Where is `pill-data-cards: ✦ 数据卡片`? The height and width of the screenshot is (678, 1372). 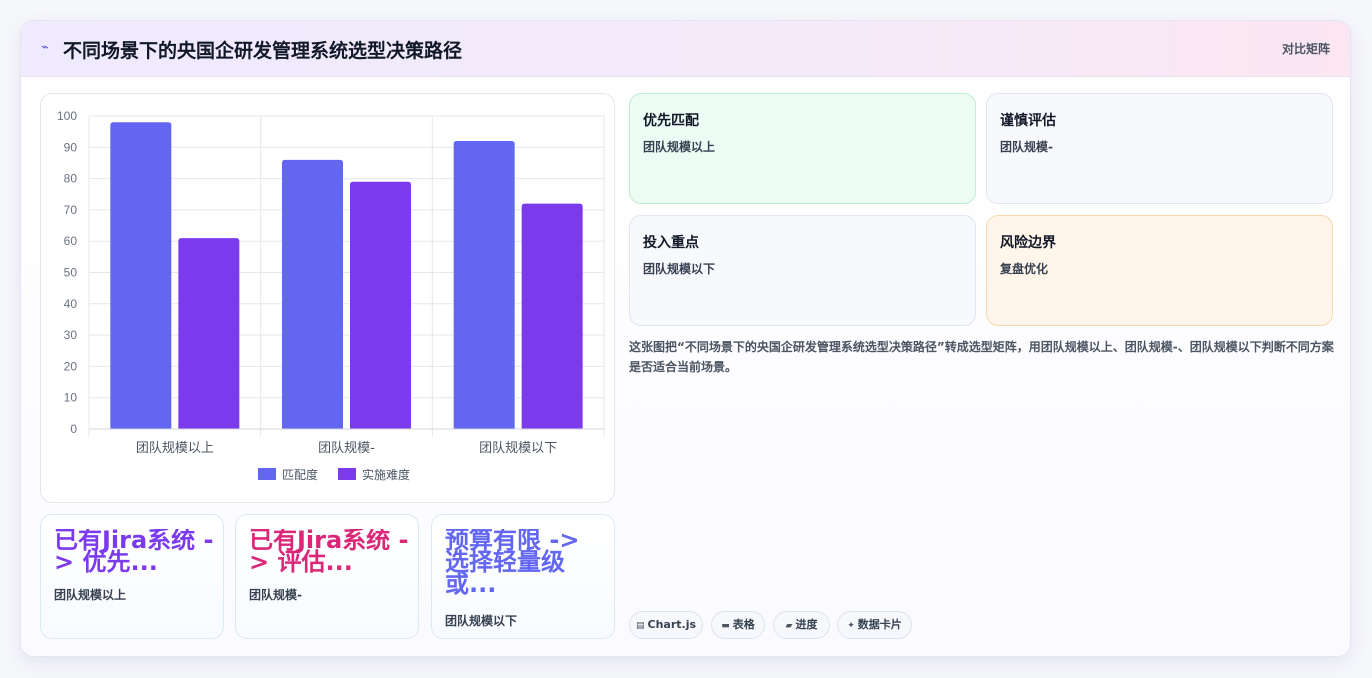 pill-data-cards: ✦ 数据卡片 is located at coordinates (874, 625).